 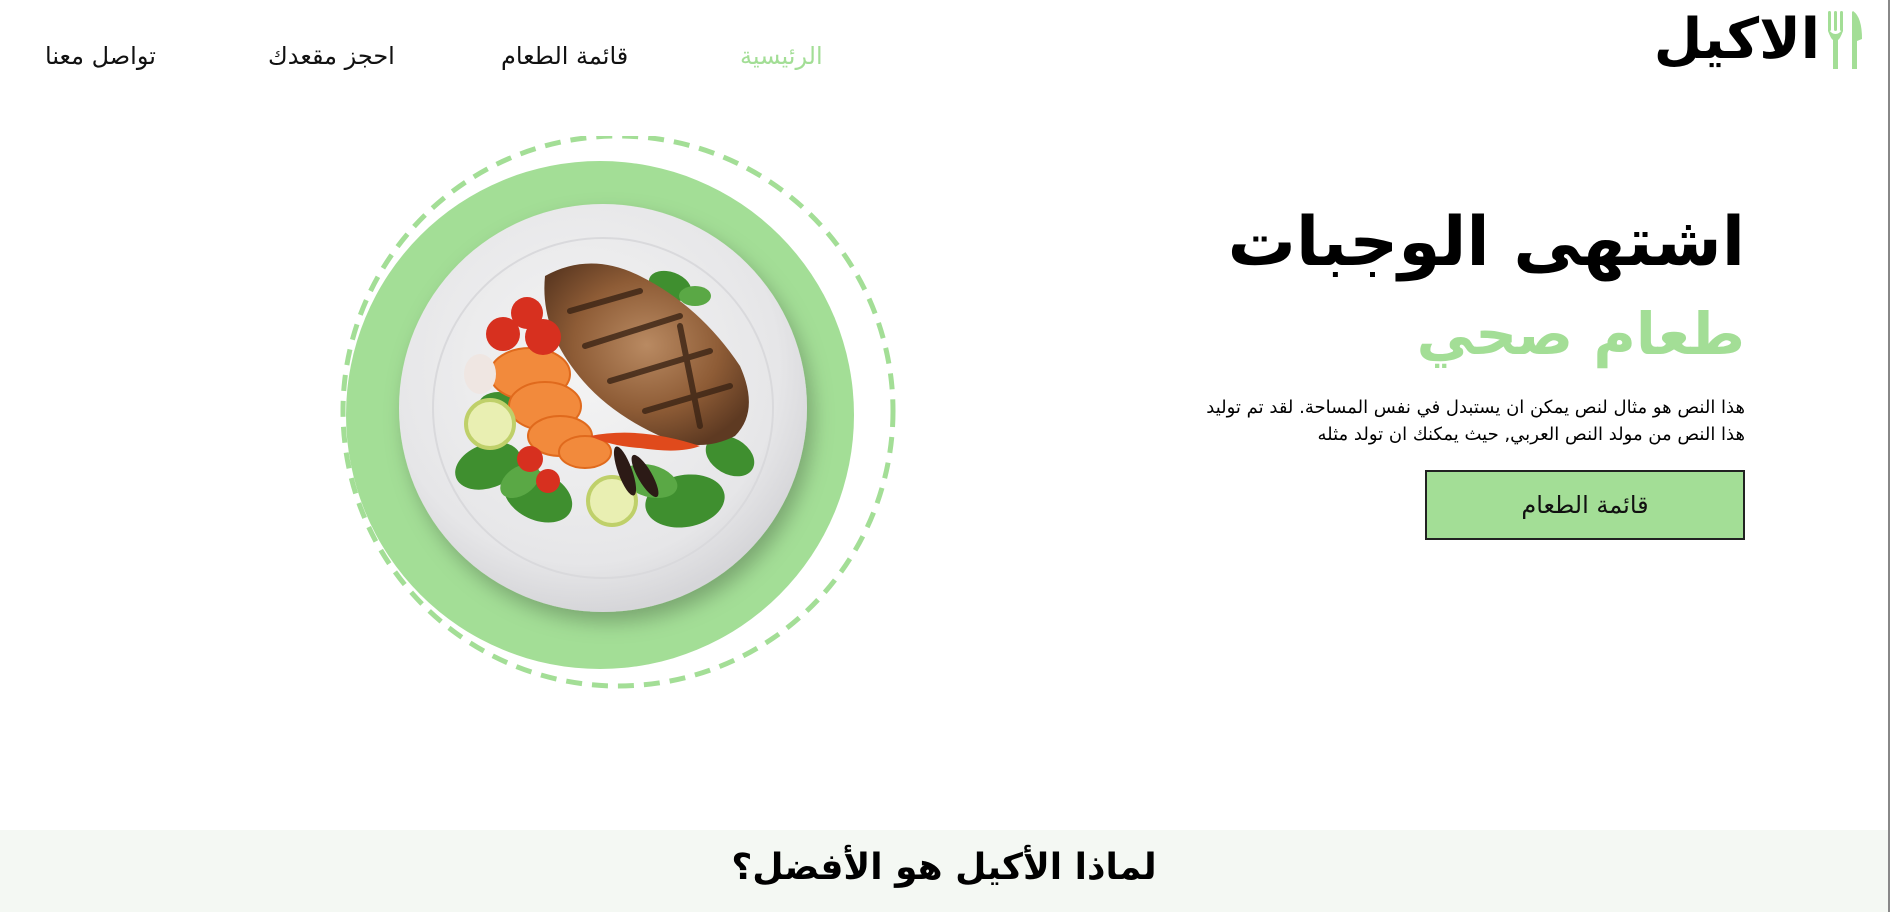 I want to click on nav-home: الرئيسية, so click(x=781, y=56).